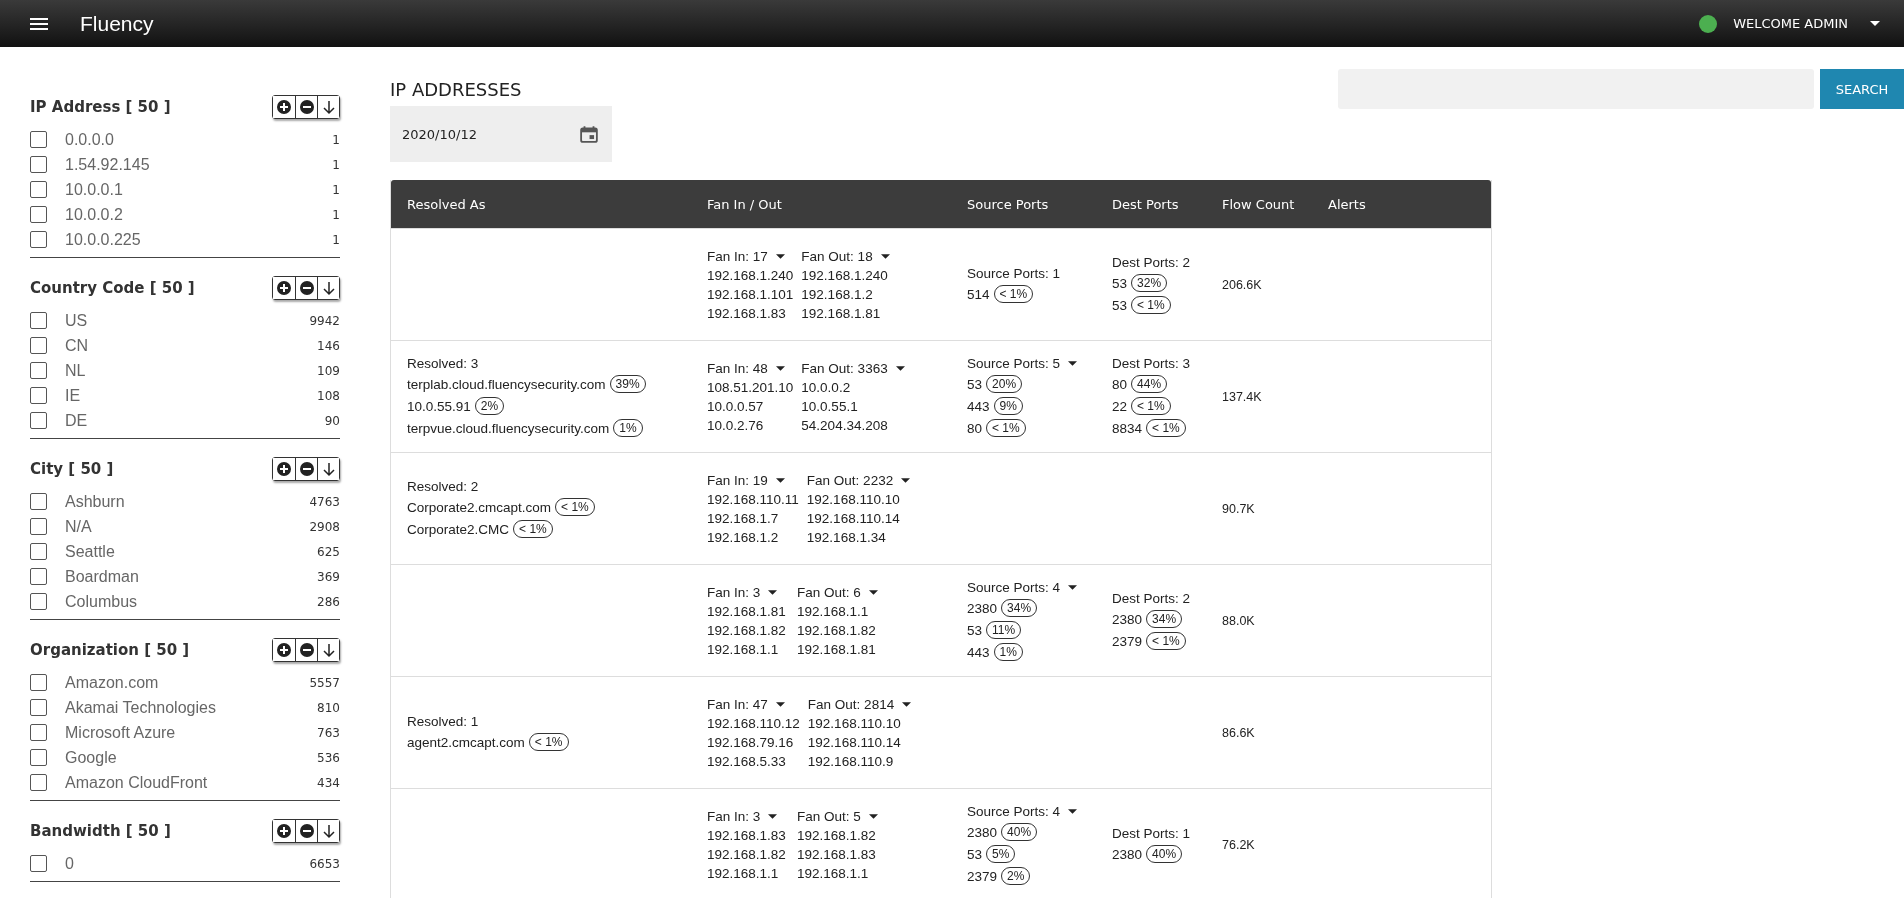 The height and width of the screenshot is (898, 1904). I want to click on filter-option: DE, so click(195, 420).